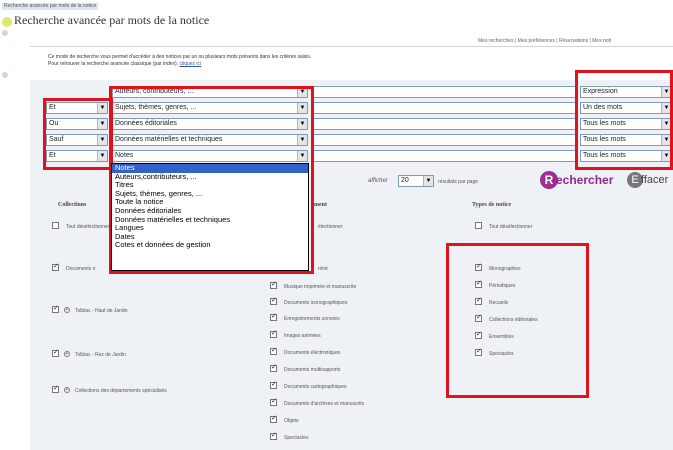 The width and height of the screenshot is (673, 450). Describe the element at coordinates (88, 227) in the screenshot. I see `collections-label-0: Tout désélectionner` at that location.